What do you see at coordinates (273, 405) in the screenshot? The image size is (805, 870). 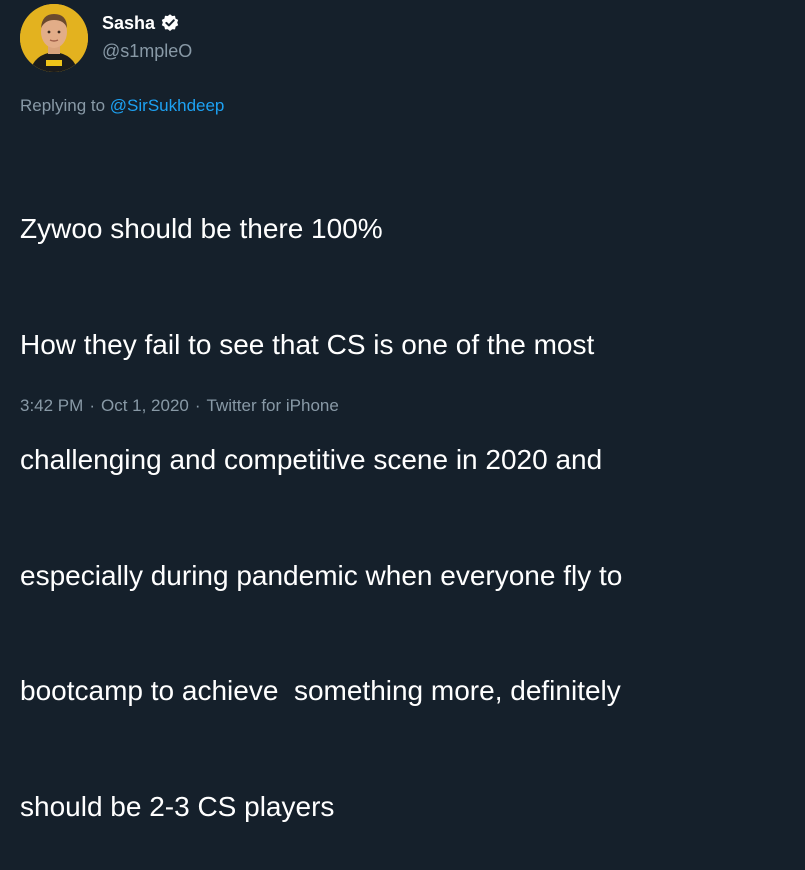 I see `tweet-source: Twitter for iPhone` at bounding box center [273, 405].